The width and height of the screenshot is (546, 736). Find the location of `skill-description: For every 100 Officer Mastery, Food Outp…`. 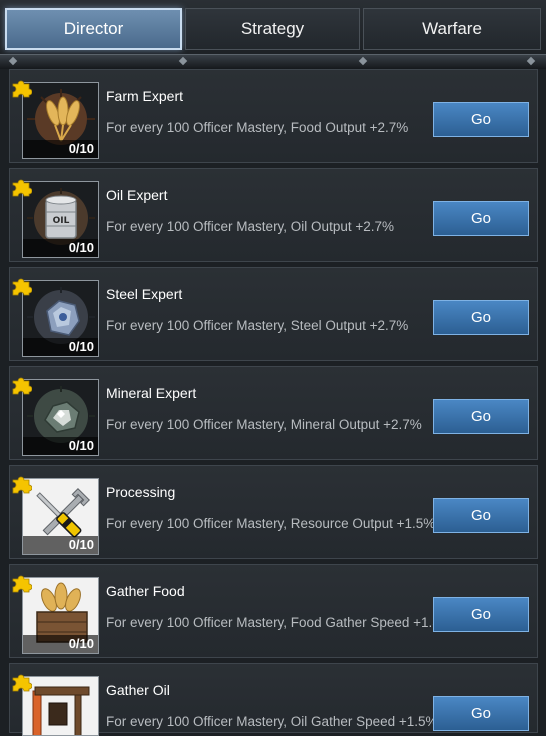

skill-description: For every 100 Officer Mastery, Food Outp… is located at coordinates (257, 127).